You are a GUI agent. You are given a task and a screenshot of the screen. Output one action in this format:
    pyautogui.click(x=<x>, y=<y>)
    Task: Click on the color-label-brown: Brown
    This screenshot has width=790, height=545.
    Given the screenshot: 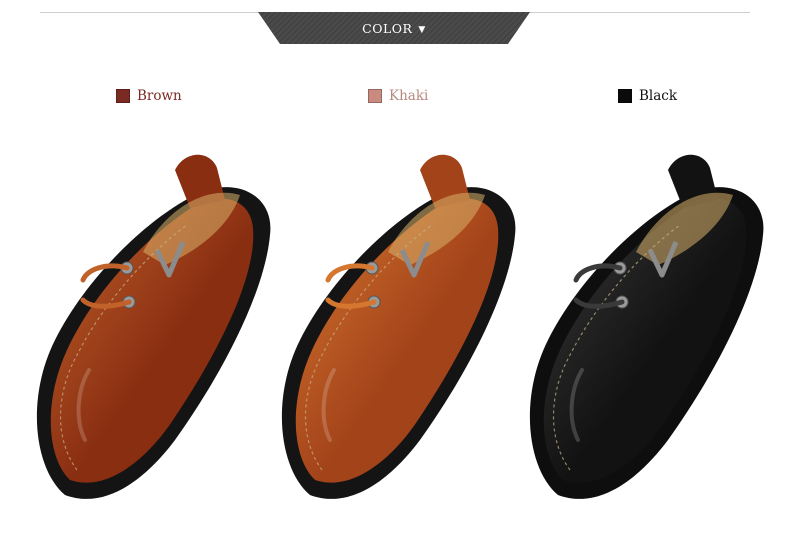 What is the action you would take?
    pyautogui.click(x=159, y=96)
    